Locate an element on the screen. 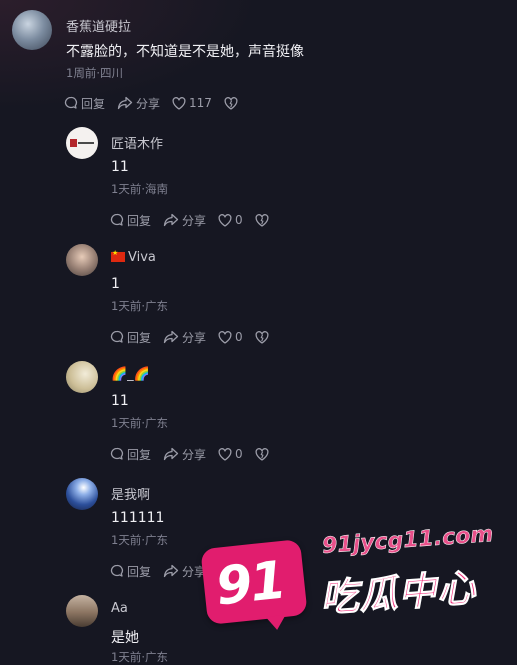  reply-username: 是我啊 is located at coordinates (130, 493).